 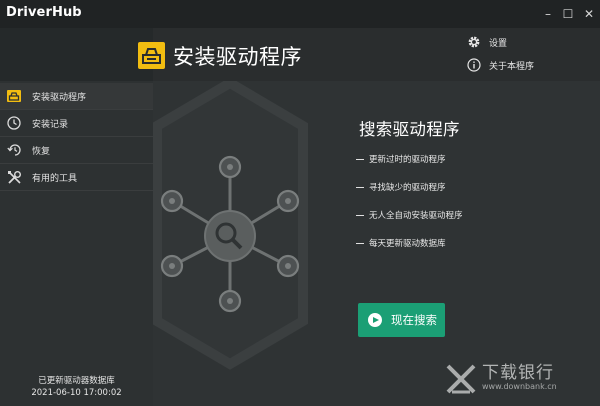 I want to click on sidebar-item-label: 安装驱动程序, so click(x=59, y=97).